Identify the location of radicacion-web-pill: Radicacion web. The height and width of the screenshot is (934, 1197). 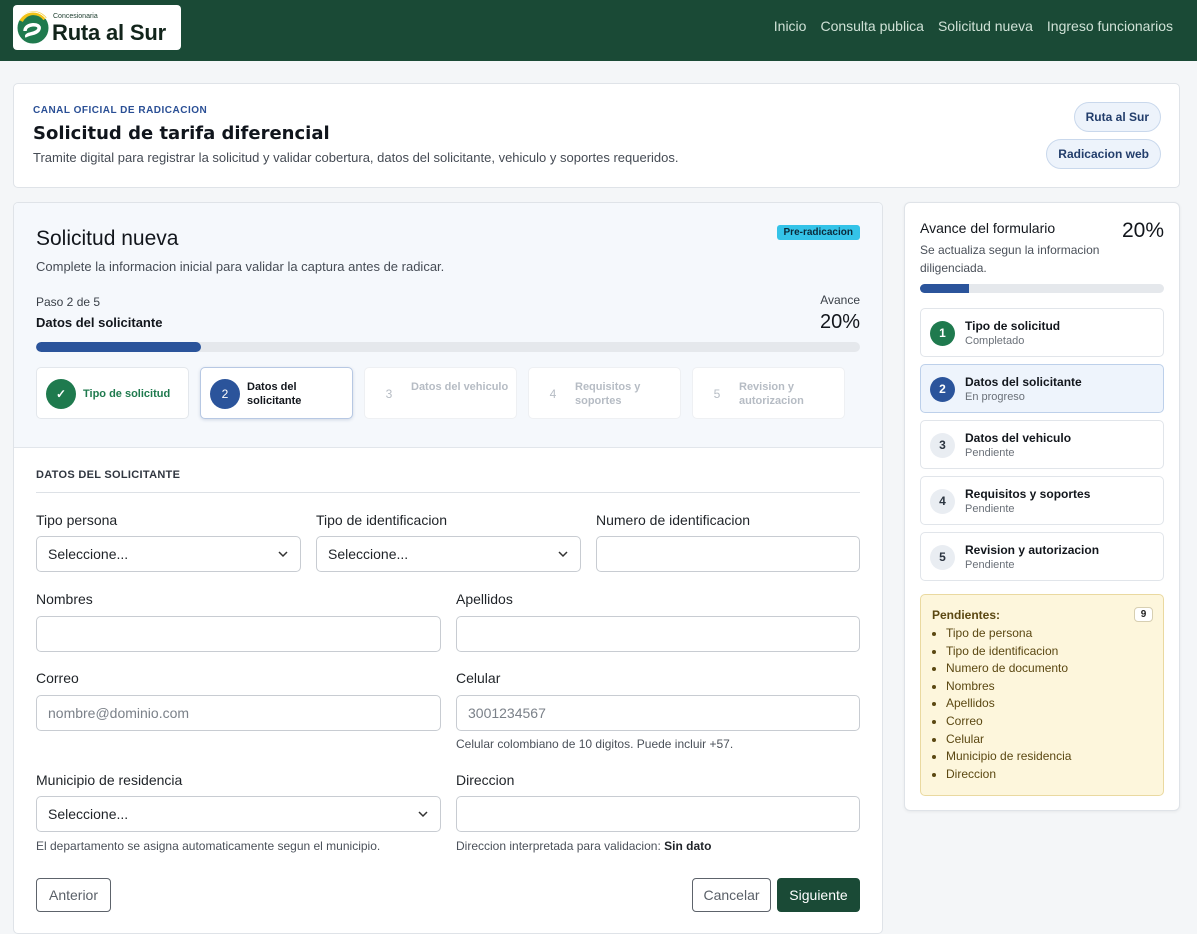
(1103, 154).